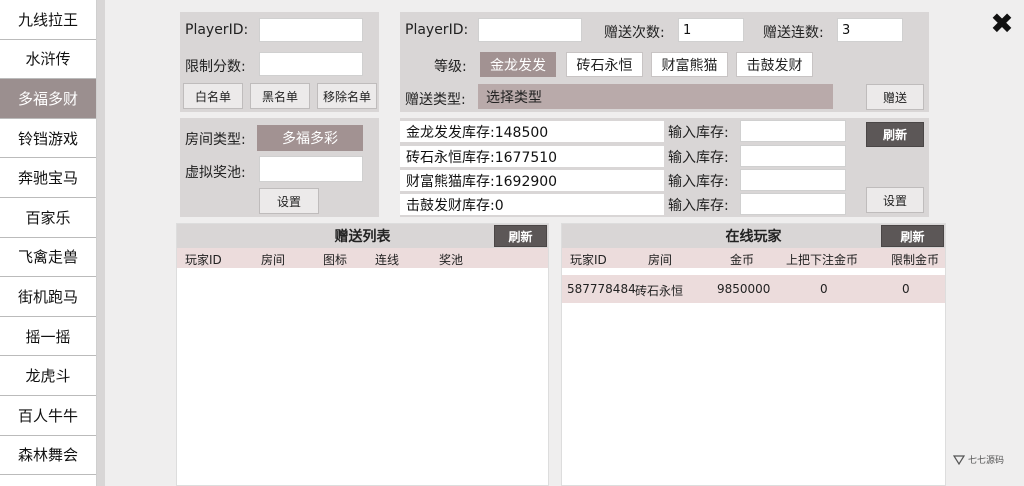  I want to click on player-list-panel: PlayerID: 限制分数: 白名单 黑名单 移除名单, so click(279, 62).